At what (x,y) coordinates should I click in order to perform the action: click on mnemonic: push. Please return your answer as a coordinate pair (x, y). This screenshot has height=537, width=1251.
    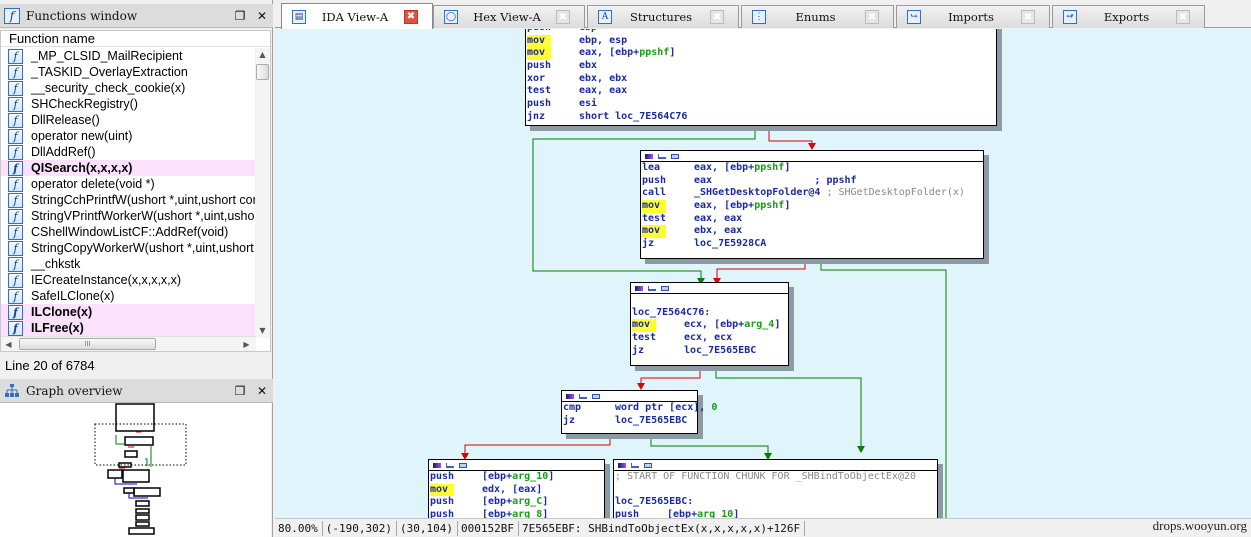
    Looking at the image, I should click on (654, 180).